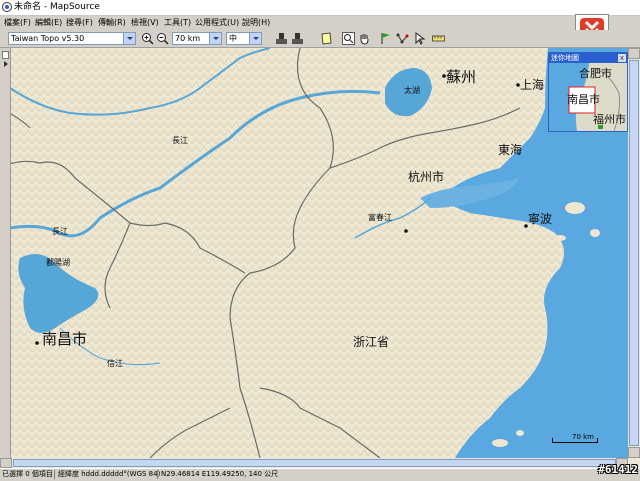  What do you see at coordinates (320, 8) in the screenshot?
I see `title-bar: 未命名 - MapSource` at bounding box center [320, 8].